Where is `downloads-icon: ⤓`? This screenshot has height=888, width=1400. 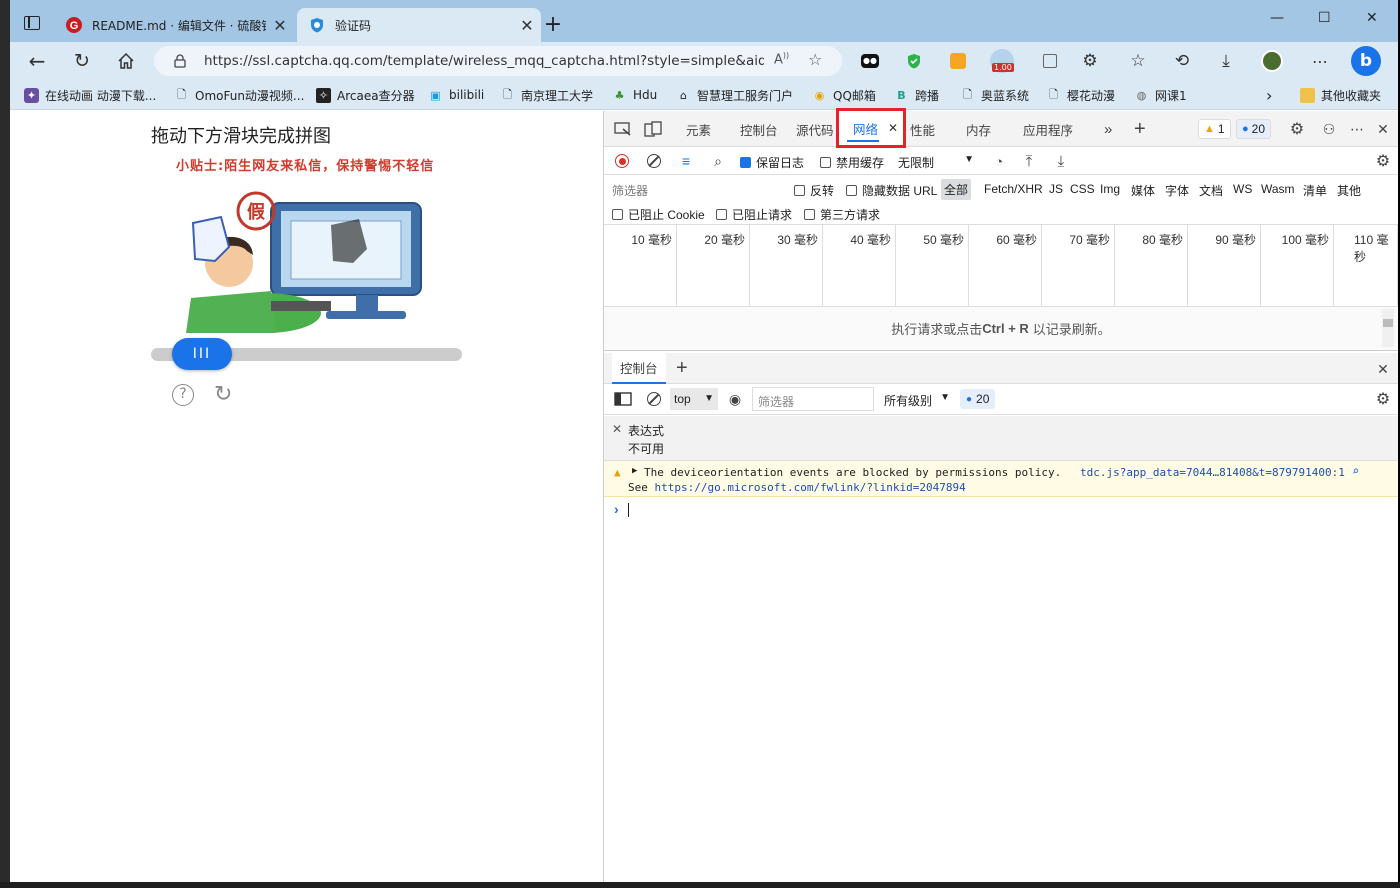 downloads-icon: ⤓ is located at coordinates (1226, 61).